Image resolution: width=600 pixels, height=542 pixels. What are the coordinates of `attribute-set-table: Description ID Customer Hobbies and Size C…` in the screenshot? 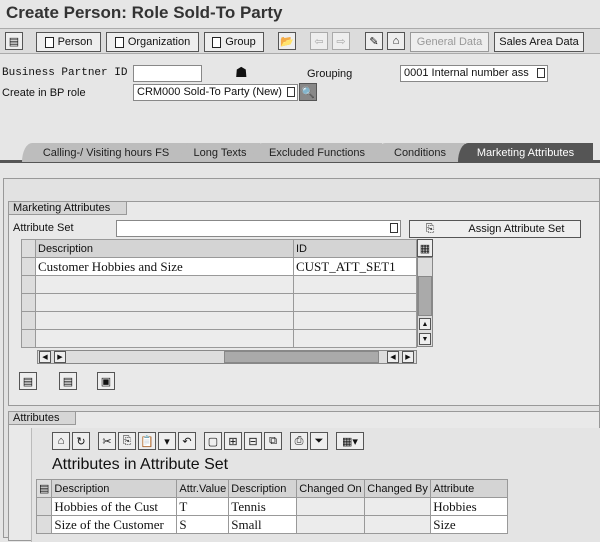 It's located at (219, 293).